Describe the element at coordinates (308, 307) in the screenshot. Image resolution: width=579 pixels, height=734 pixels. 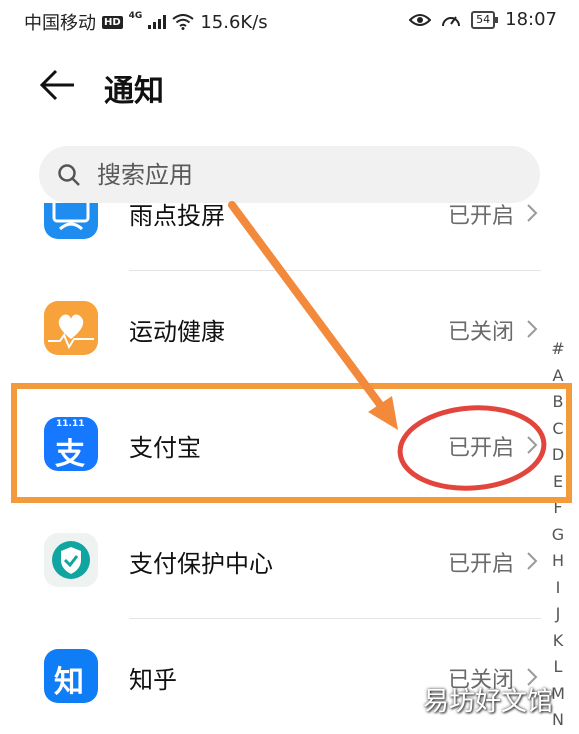
I see `annotation-arrow` at that location.